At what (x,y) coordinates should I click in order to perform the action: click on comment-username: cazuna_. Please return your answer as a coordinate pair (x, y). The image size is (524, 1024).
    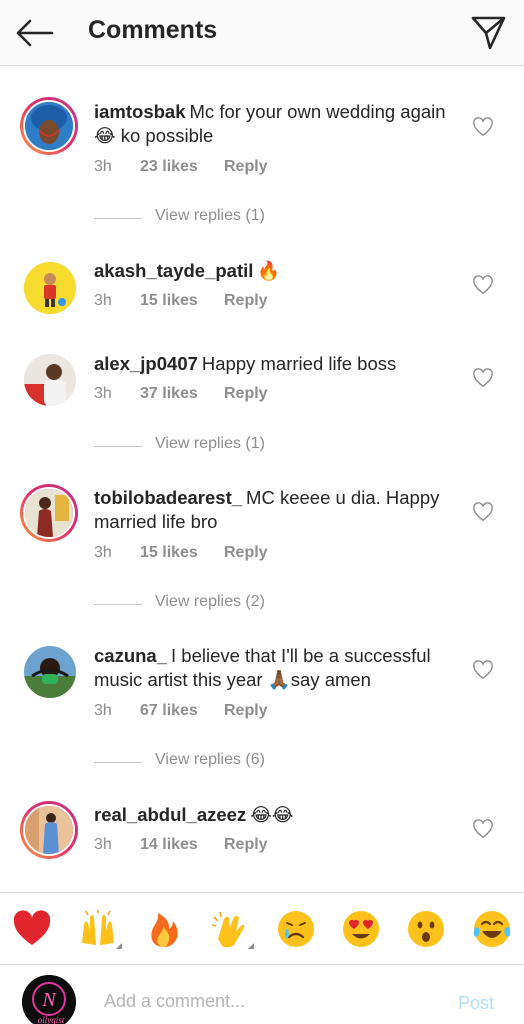
    Looking at the image, I should click on (130, 655).